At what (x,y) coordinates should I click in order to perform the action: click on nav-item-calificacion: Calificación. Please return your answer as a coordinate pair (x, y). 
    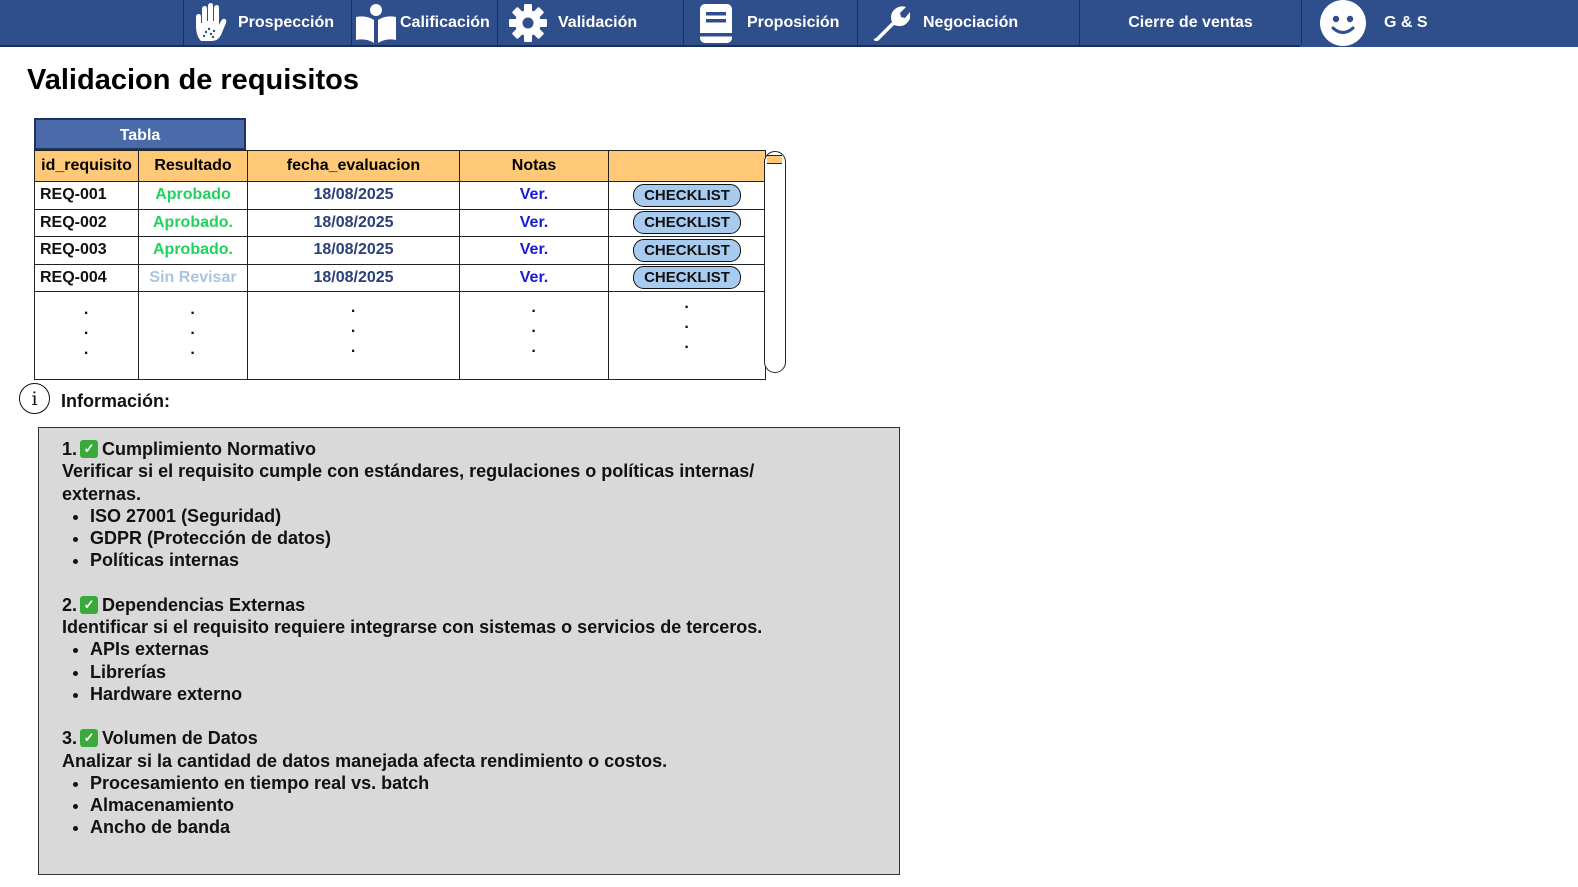
    Looking at the image, I should click on (425, 22).